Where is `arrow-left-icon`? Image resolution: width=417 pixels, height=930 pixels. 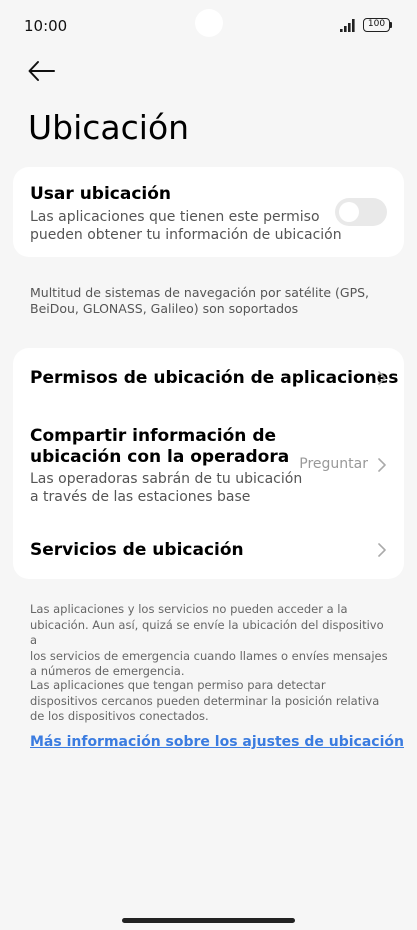
arrow-left-icon is located at coordinates (41, 71).